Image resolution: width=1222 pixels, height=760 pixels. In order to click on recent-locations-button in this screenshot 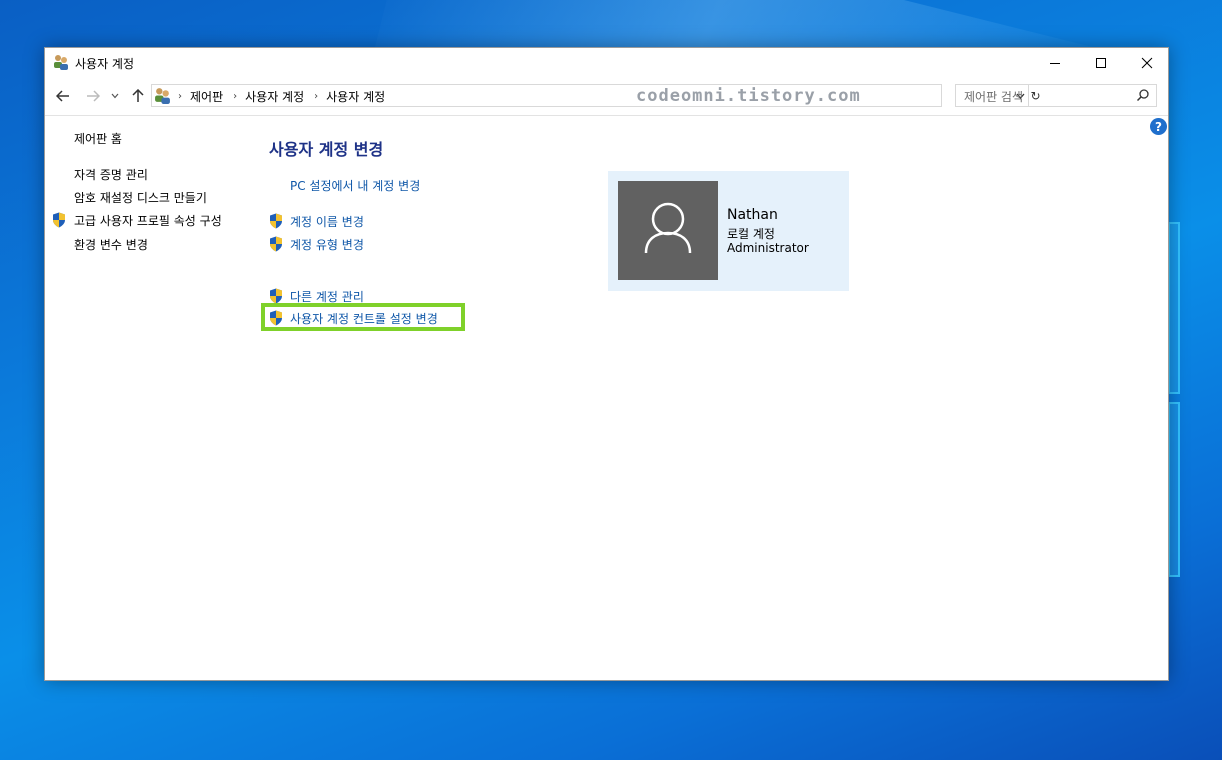, I will do `click(115, 96)`.